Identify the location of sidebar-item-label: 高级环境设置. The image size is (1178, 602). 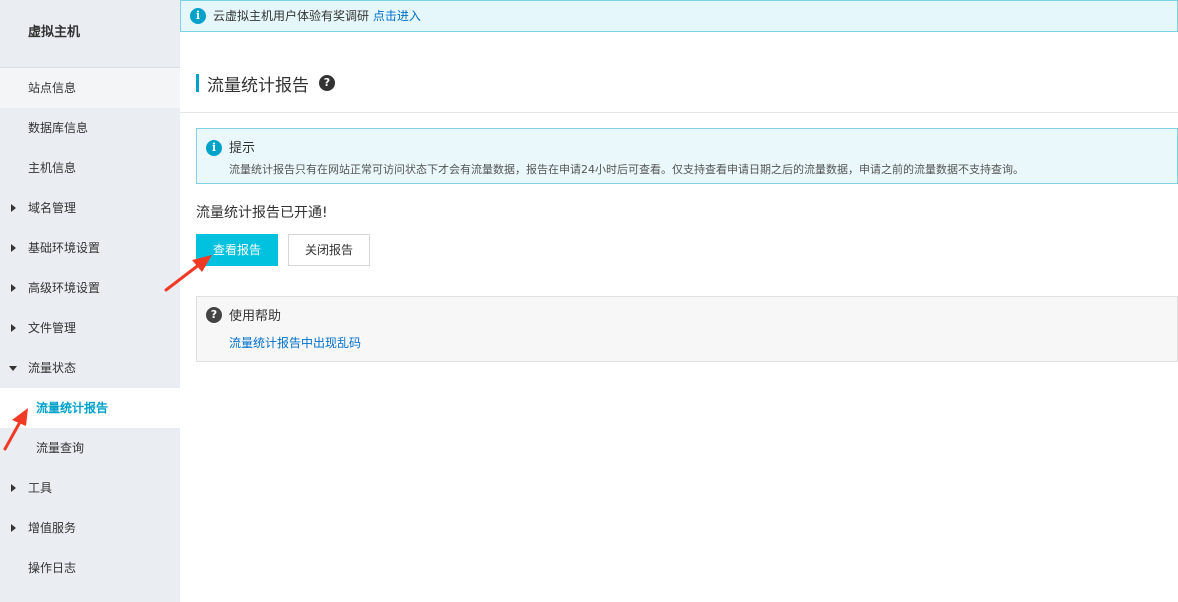
(64, 288).